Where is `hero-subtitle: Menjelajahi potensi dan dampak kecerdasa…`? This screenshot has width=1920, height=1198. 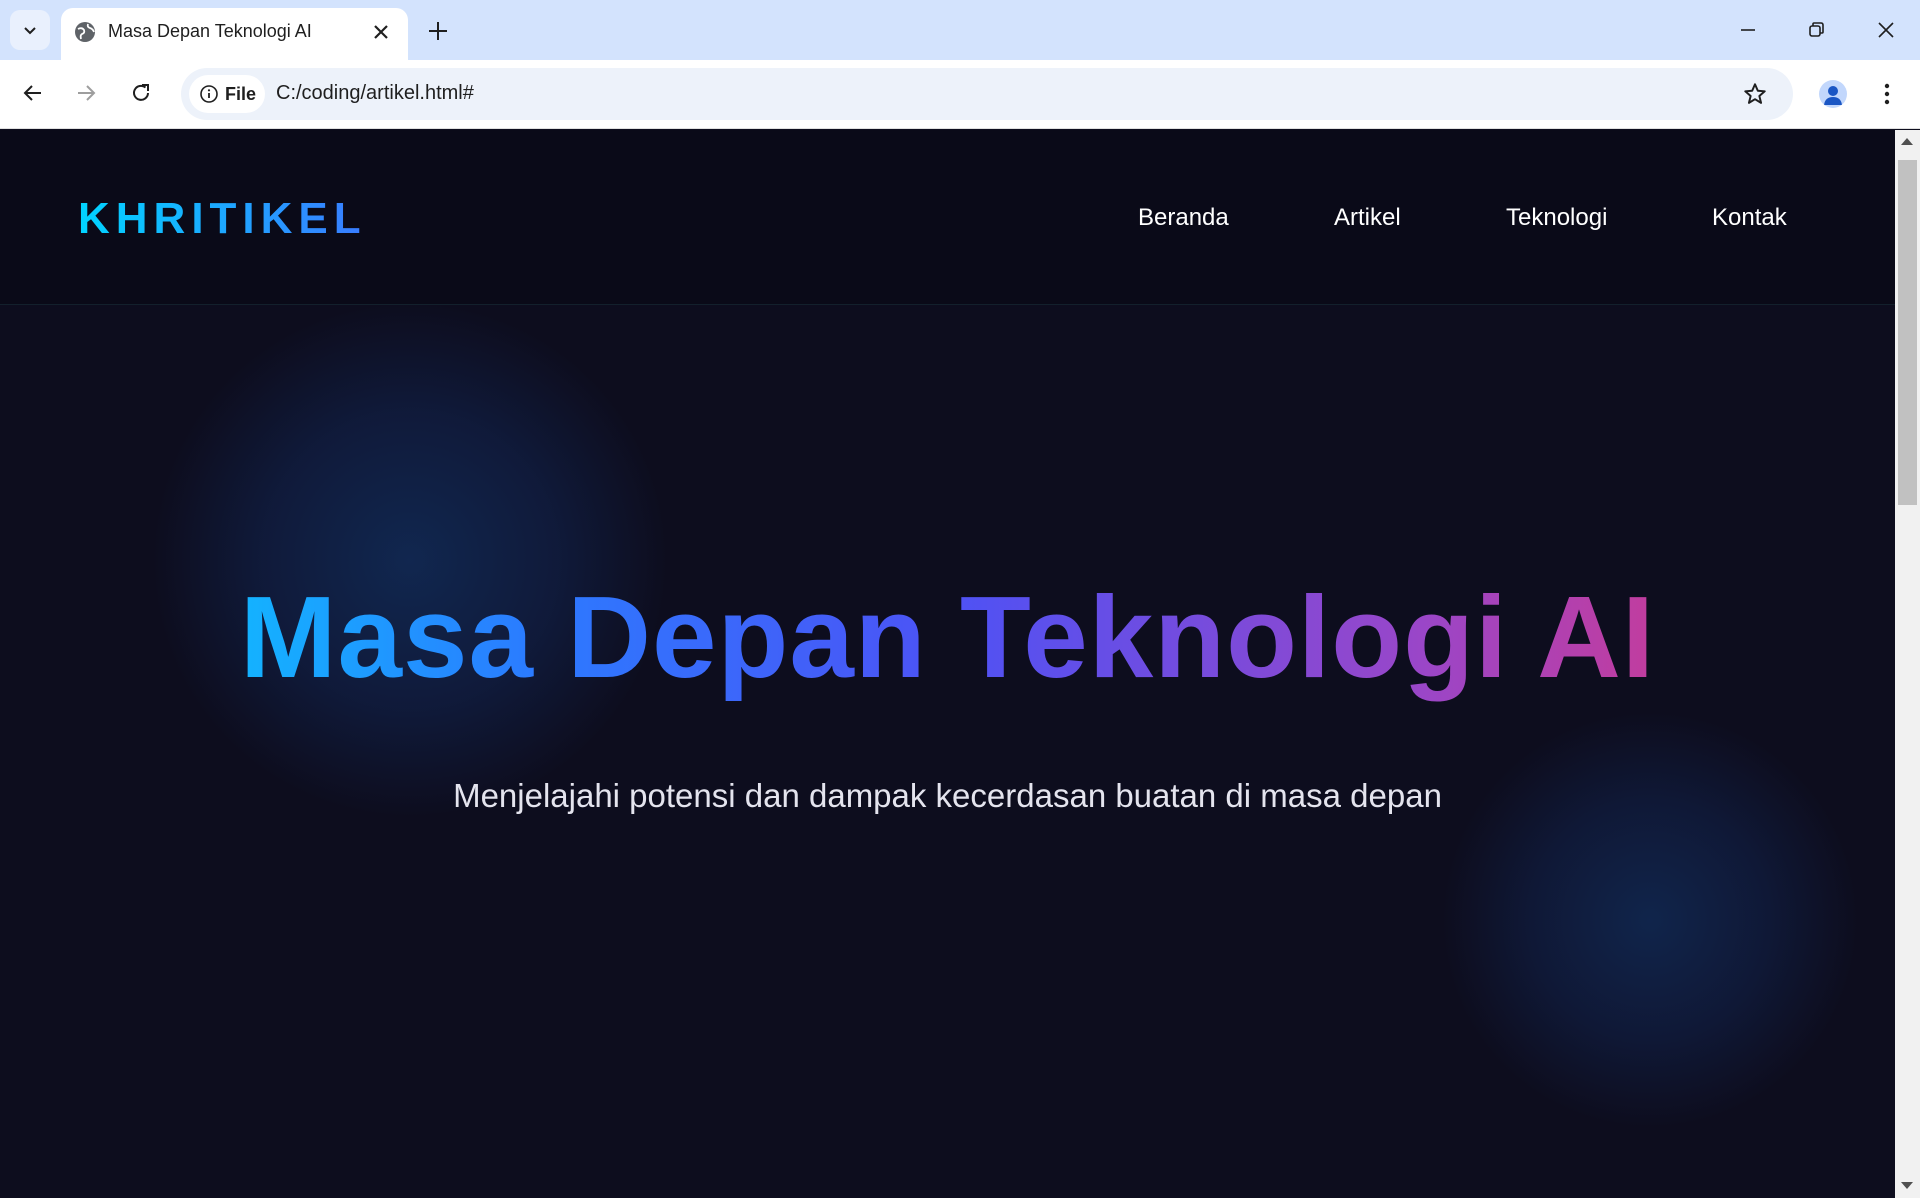 hero-subtitle: Menjelajahi potensi dan dampak kecerdasa… is located at coordinates (947, 795).